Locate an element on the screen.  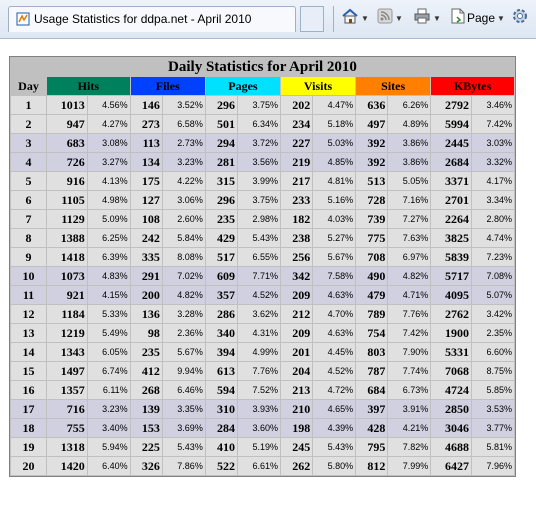
kbytes-value: 7068 is located at coordinates (451, 371).